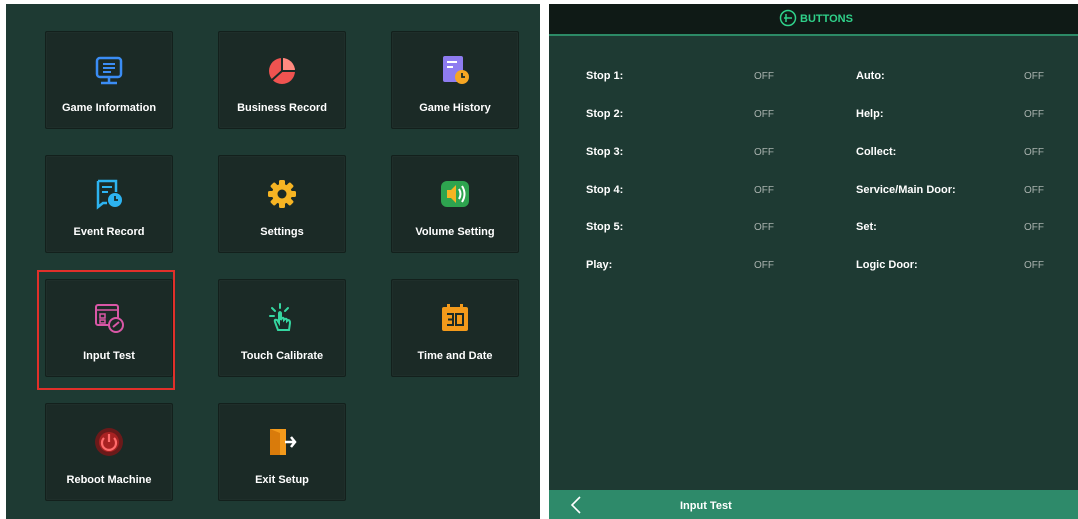 The image size is (1078, 519). Describe the element at coordinates (456, 70) in the screenshot. I see `history-document-icon` at that location.